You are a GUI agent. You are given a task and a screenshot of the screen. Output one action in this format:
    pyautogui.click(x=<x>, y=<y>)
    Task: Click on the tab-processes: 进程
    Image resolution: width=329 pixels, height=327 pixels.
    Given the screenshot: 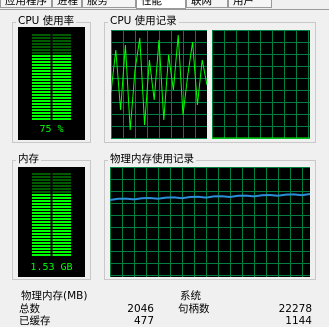 What is the action you would take?
    pyautogui.click(x=67, y=4)
    